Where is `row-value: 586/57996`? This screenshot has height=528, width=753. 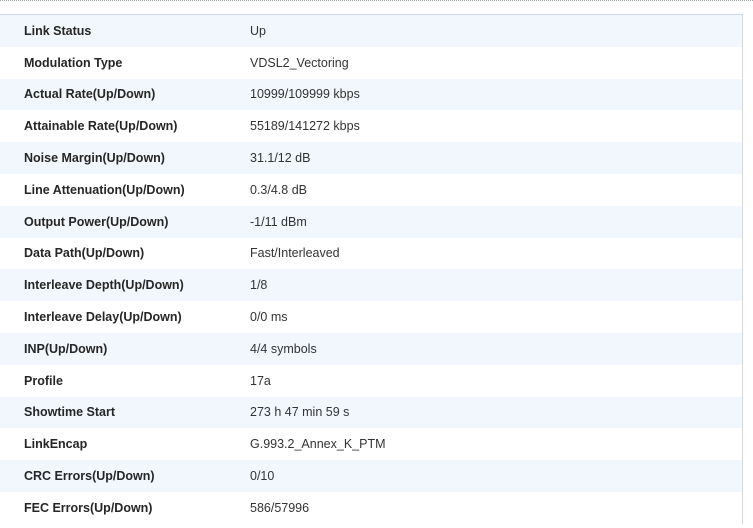 row-value: 586/57996 is located at coordinates (496, 507).